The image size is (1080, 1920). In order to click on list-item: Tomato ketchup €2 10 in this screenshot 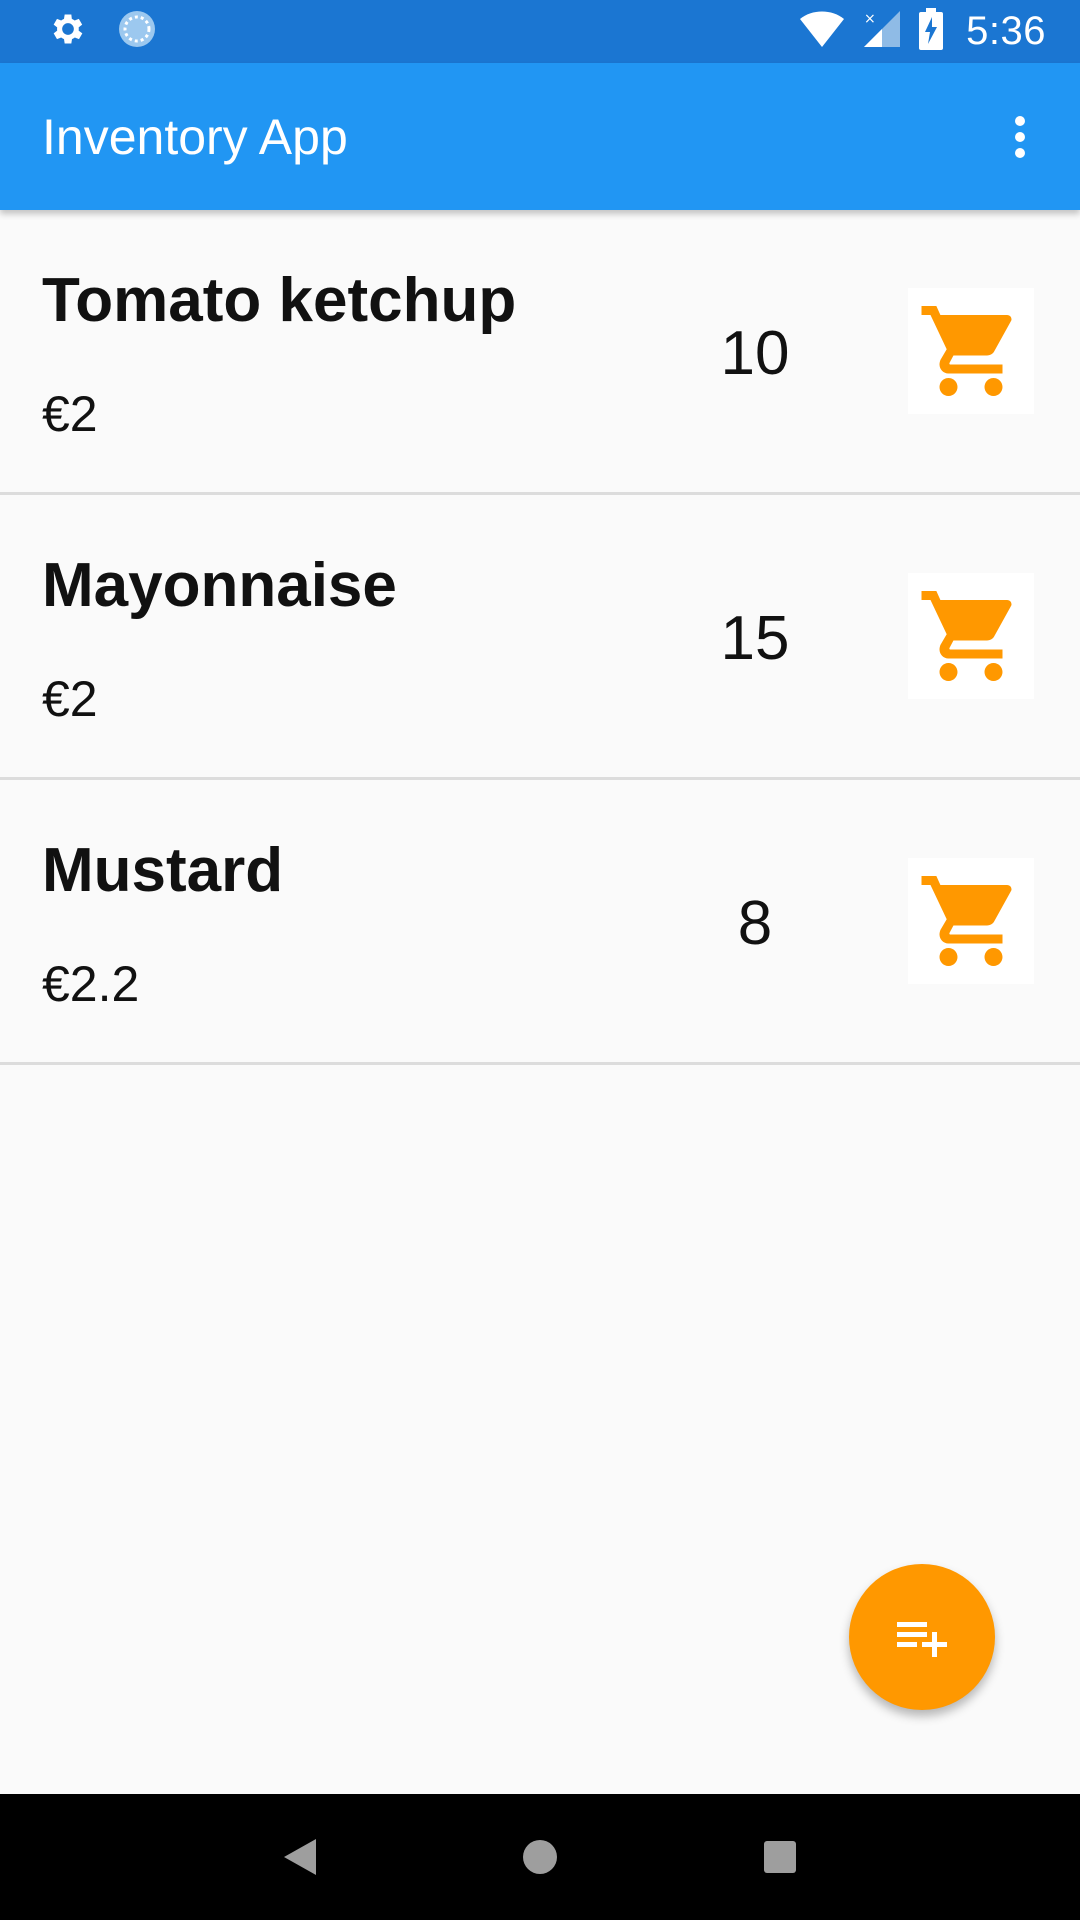, I will do `click(540, 352)`.